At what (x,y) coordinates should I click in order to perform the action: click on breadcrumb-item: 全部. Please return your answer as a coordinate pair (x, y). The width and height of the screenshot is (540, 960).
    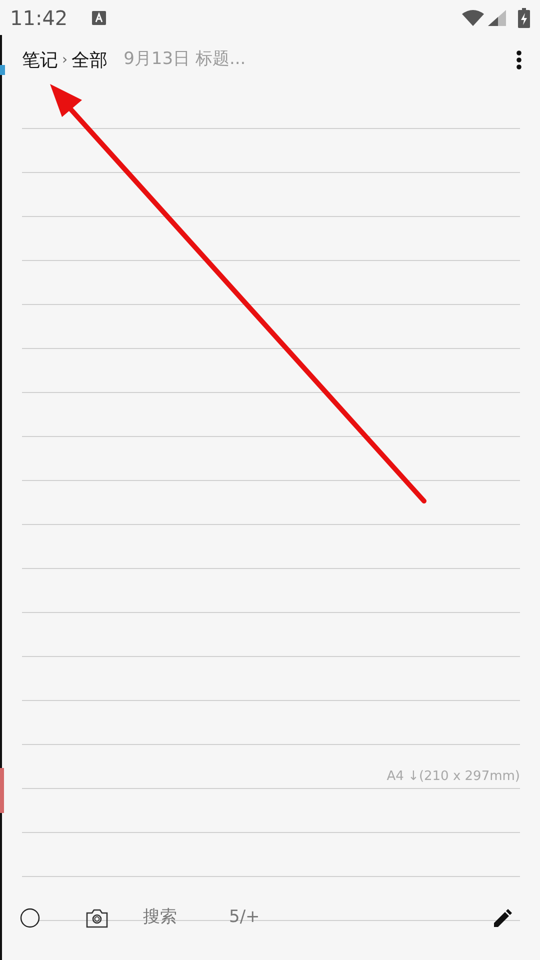
    Looking at the image, I should click on (90, 60).